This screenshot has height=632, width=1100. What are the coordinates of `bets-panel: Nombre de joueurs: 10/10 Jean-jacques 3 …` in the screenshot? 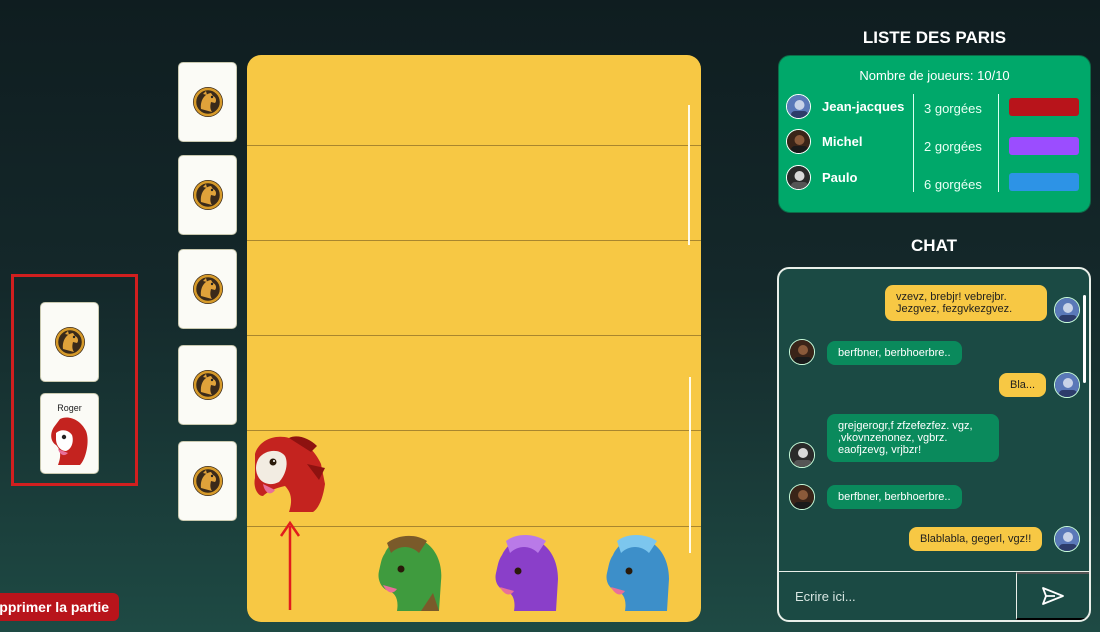 It's located at (934, 134).